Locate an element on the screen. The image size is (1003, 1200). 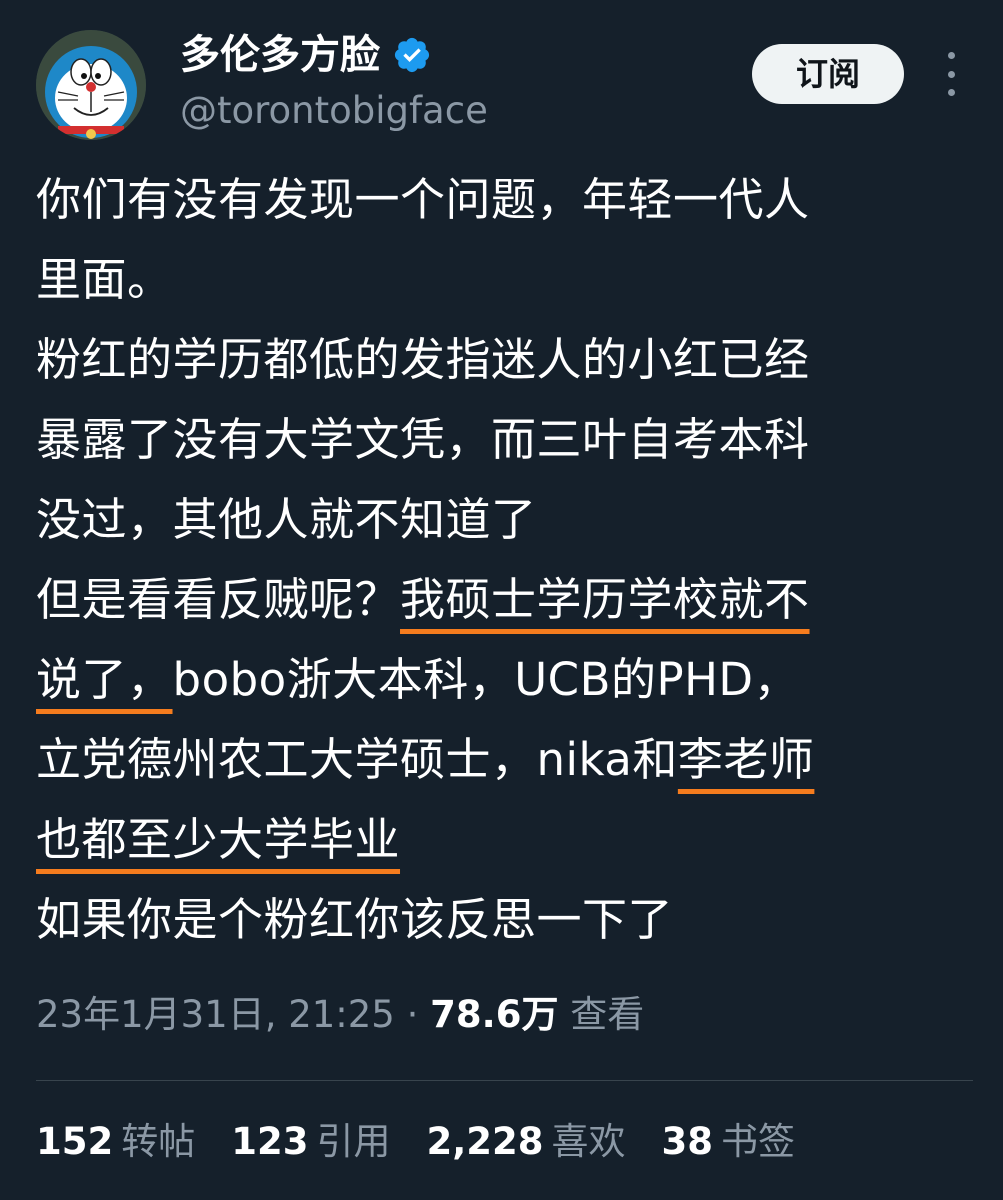
tweet-line: 如果你是个粉红你该反思一下了 is located at coordinates (508, 920).